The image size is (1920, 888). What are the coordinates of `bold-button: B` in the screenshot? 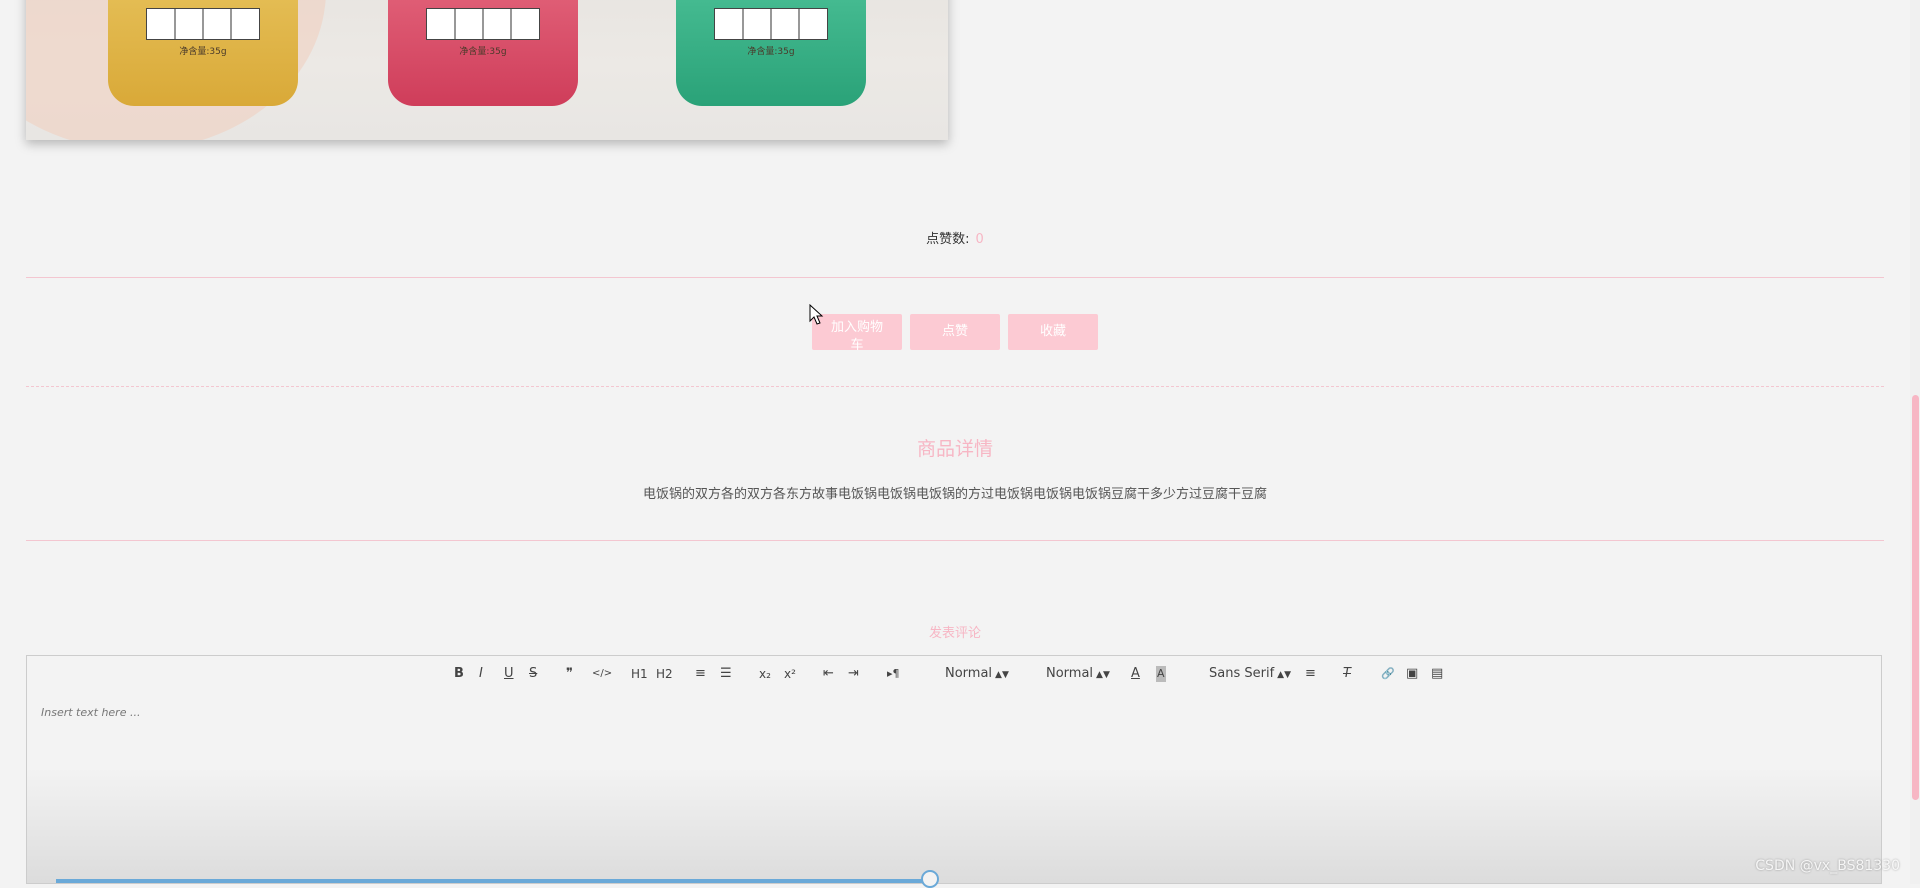 It's located at (459, 674).